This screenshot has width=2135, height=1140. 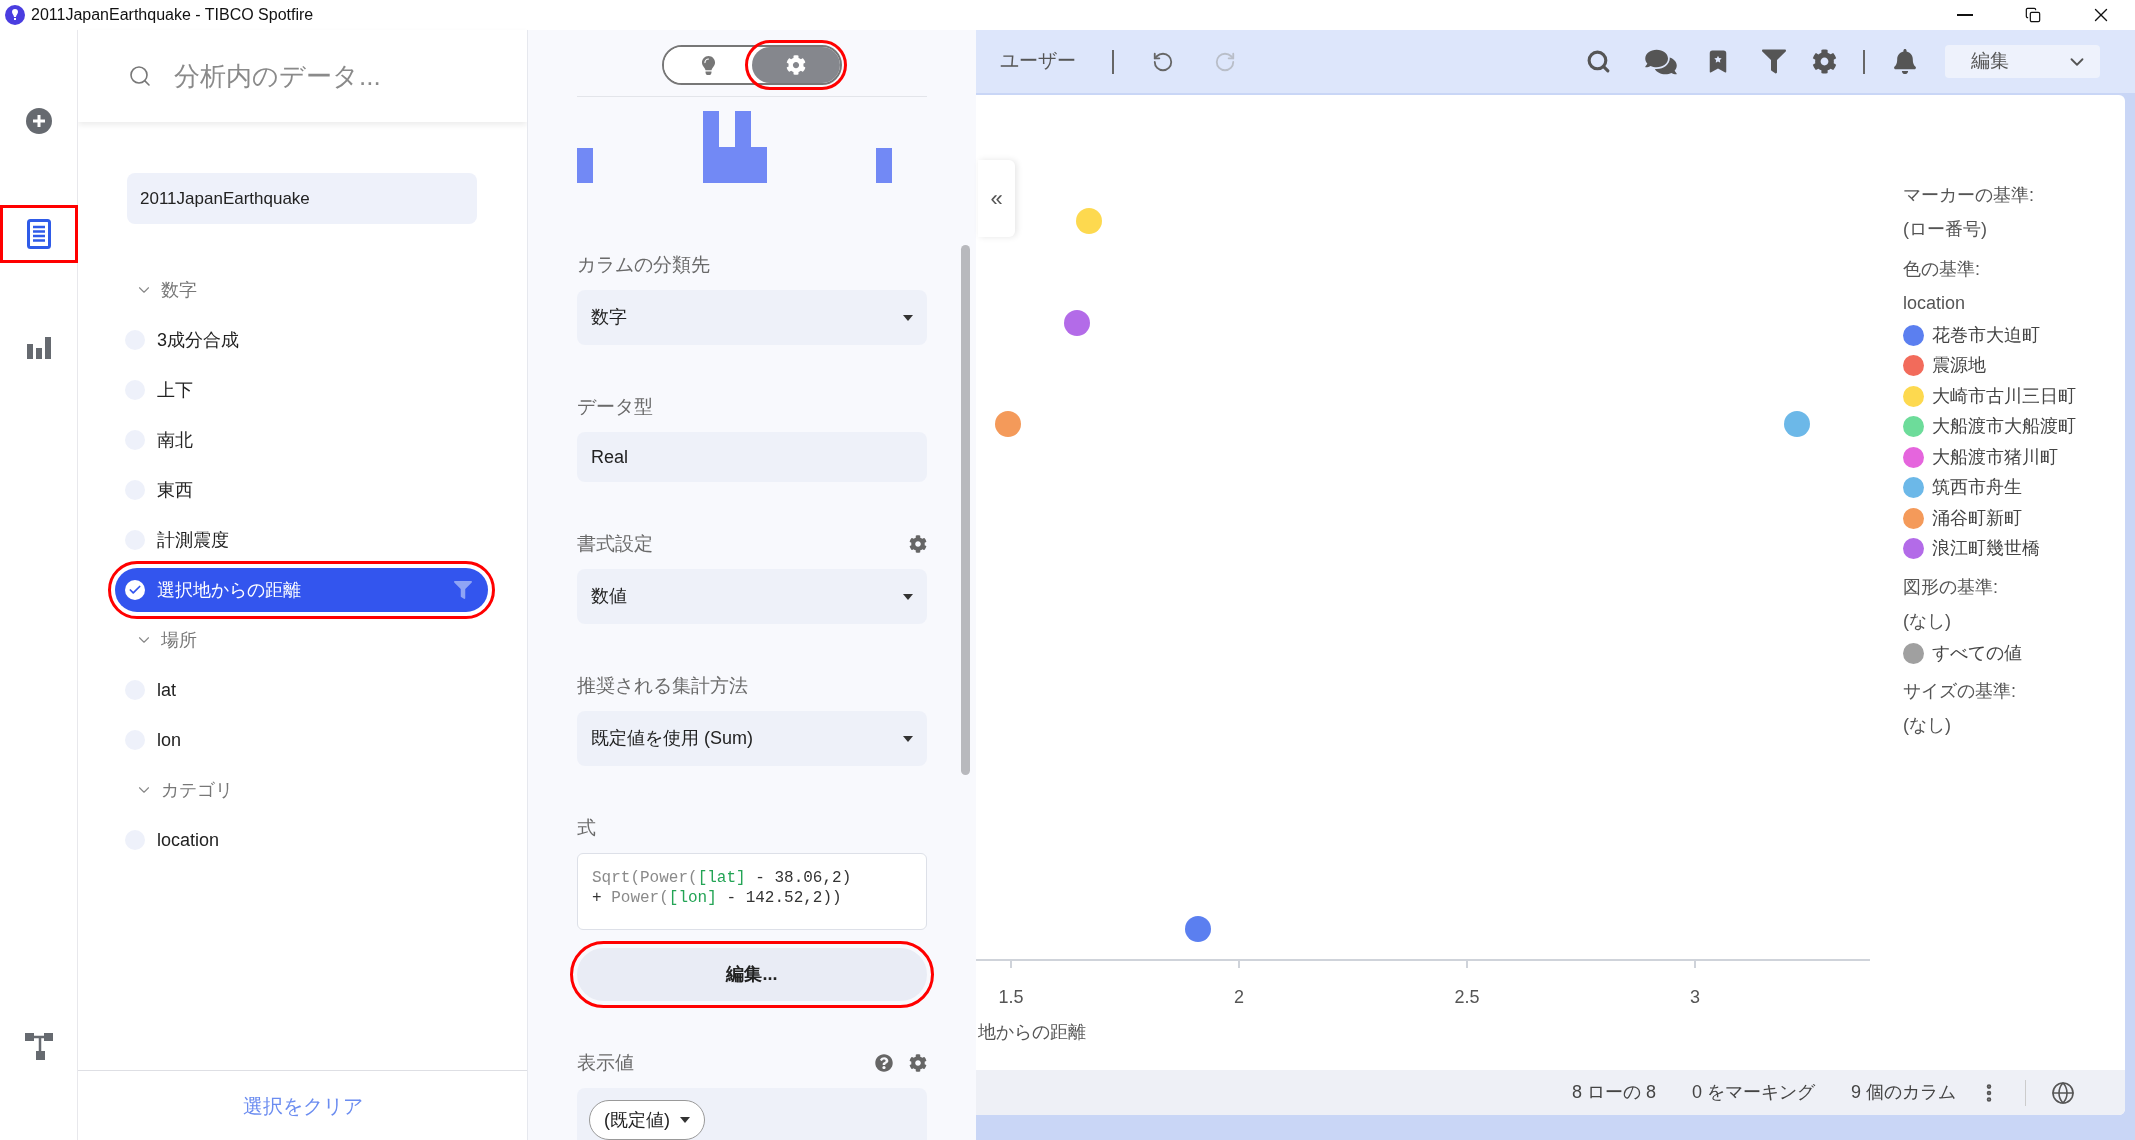 I want to click on dropdown: 数値, so click(x=752, y=596).